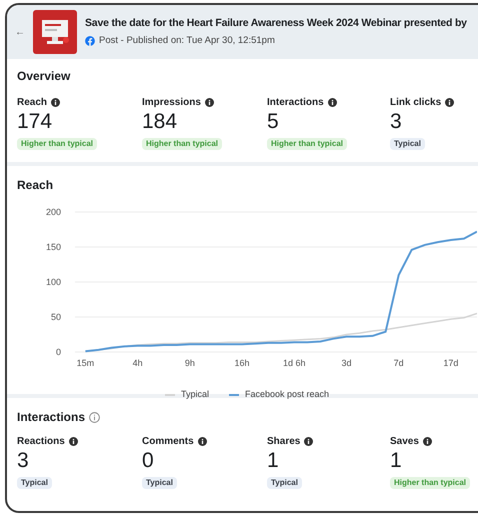 Image resolution: width=478 pixels, height=516 pixels. Describe the element at coordinates (53, 212) in the screenshot. I see `y-tick-label: 200` at that location.